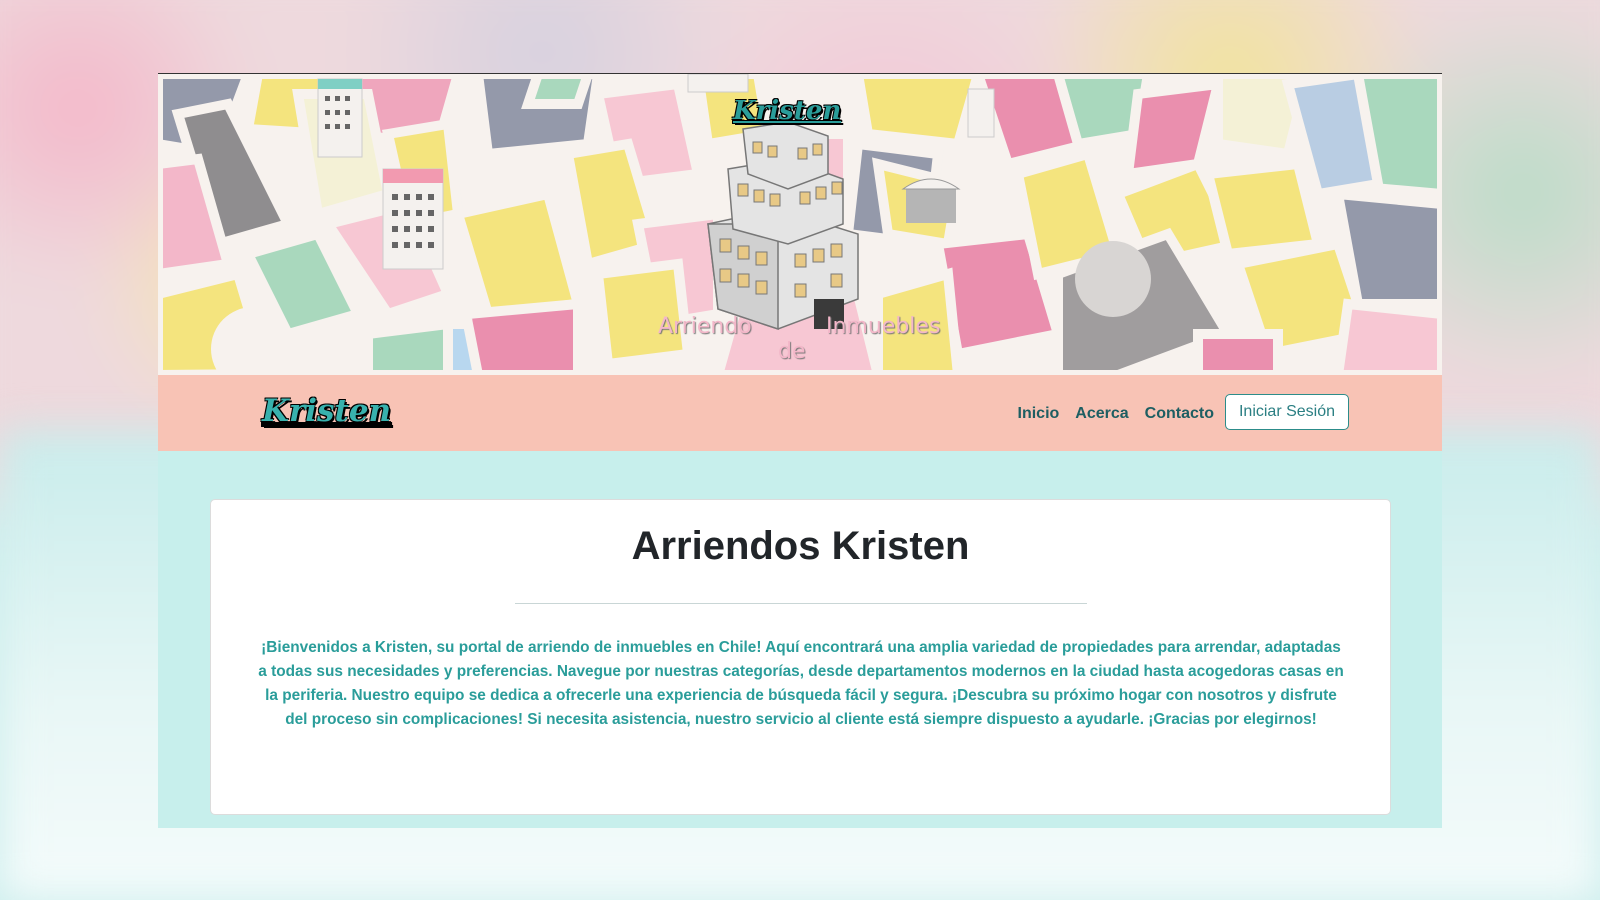 This screenshot has height=900, width=1600. I want to click on banner-tagline-word-3: Inmuebles, so click(883, 326).